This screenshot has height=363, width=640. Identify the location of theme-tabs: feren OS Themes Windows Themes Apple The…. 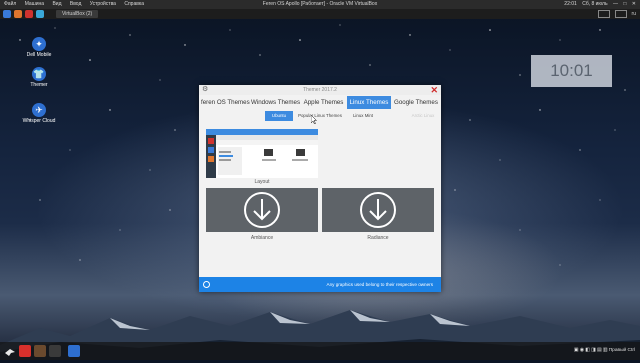
(320, 102).